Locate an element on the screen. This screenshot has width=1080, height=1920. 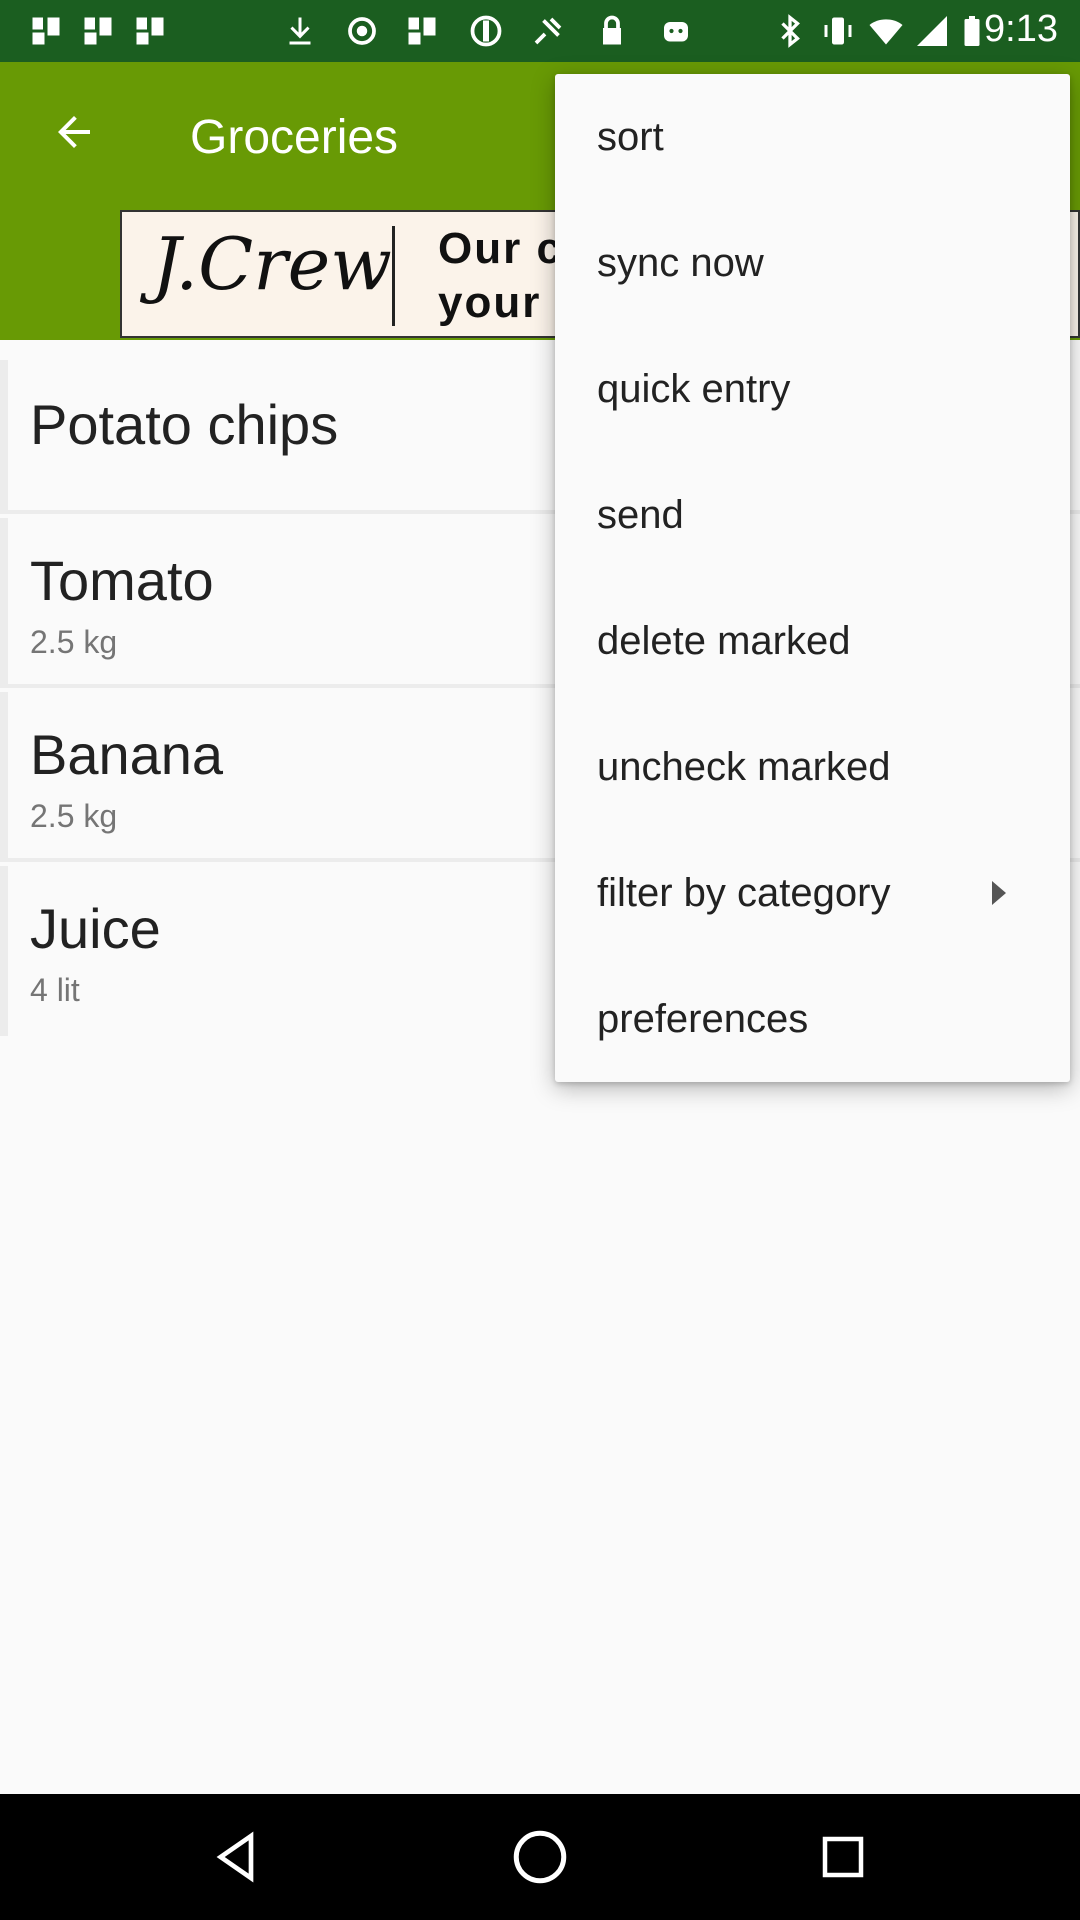
menu-item-preferences: preferences is located at coordinates (812, 1019).